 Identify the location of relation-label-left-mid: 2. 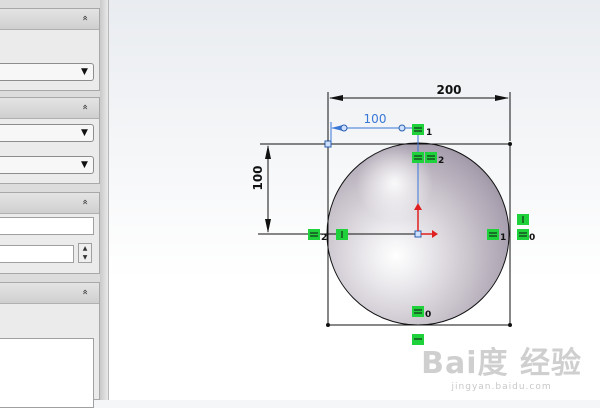
(324, 238).